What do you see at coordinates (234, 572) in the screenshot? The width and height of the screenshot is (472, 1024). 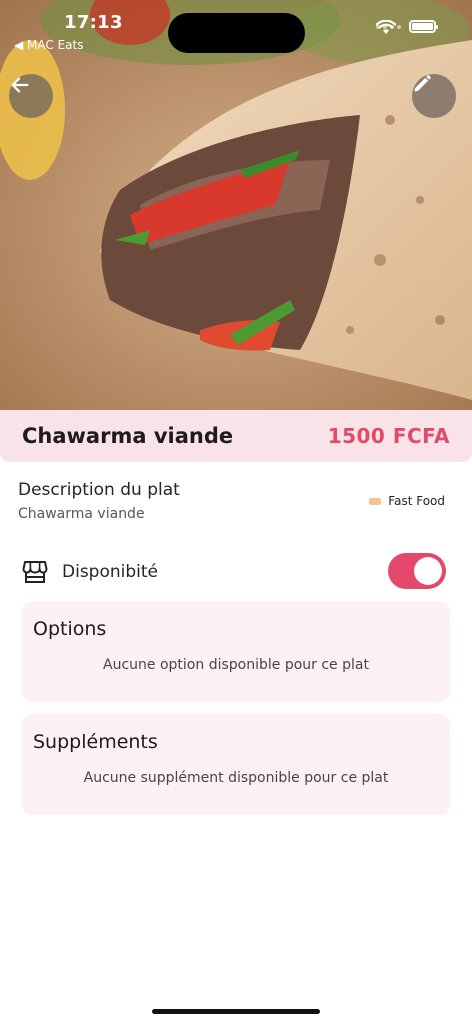 I see `availability-row: Disponibité` at bounding box center [234, 572].